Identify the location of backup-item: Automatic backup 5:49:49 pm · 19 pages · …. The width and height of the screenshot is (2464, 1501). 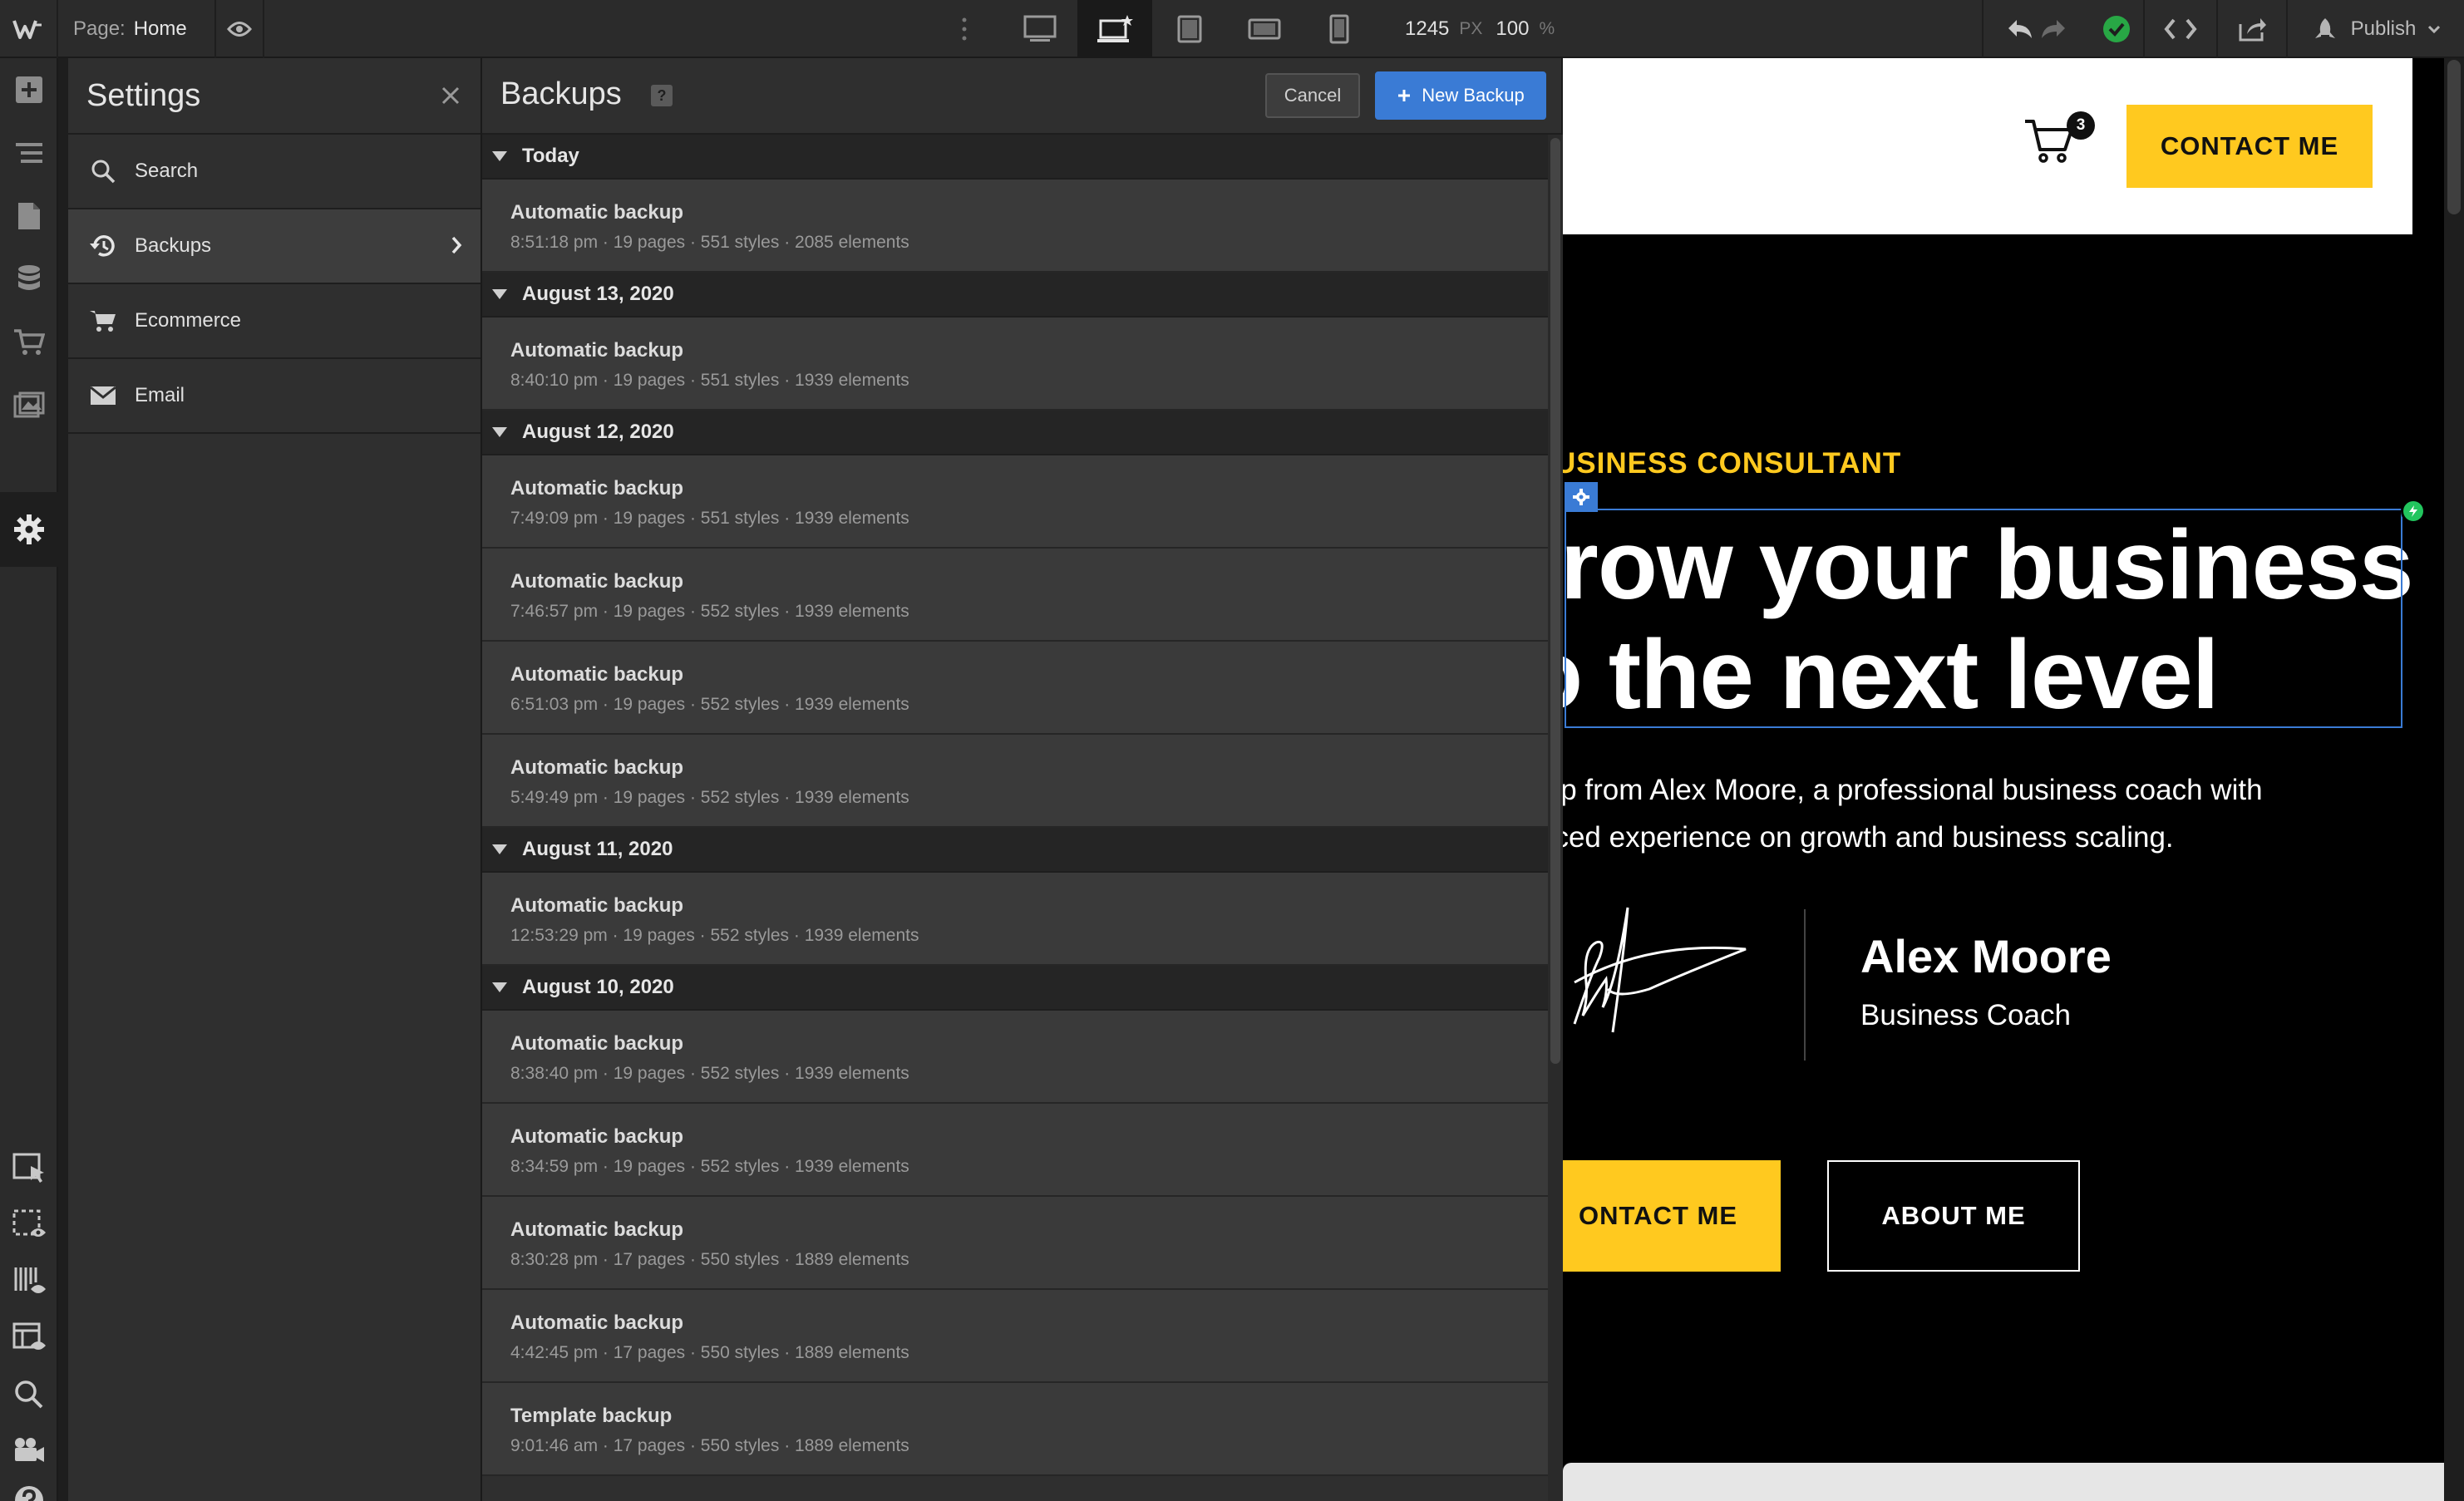
(1015, 781).